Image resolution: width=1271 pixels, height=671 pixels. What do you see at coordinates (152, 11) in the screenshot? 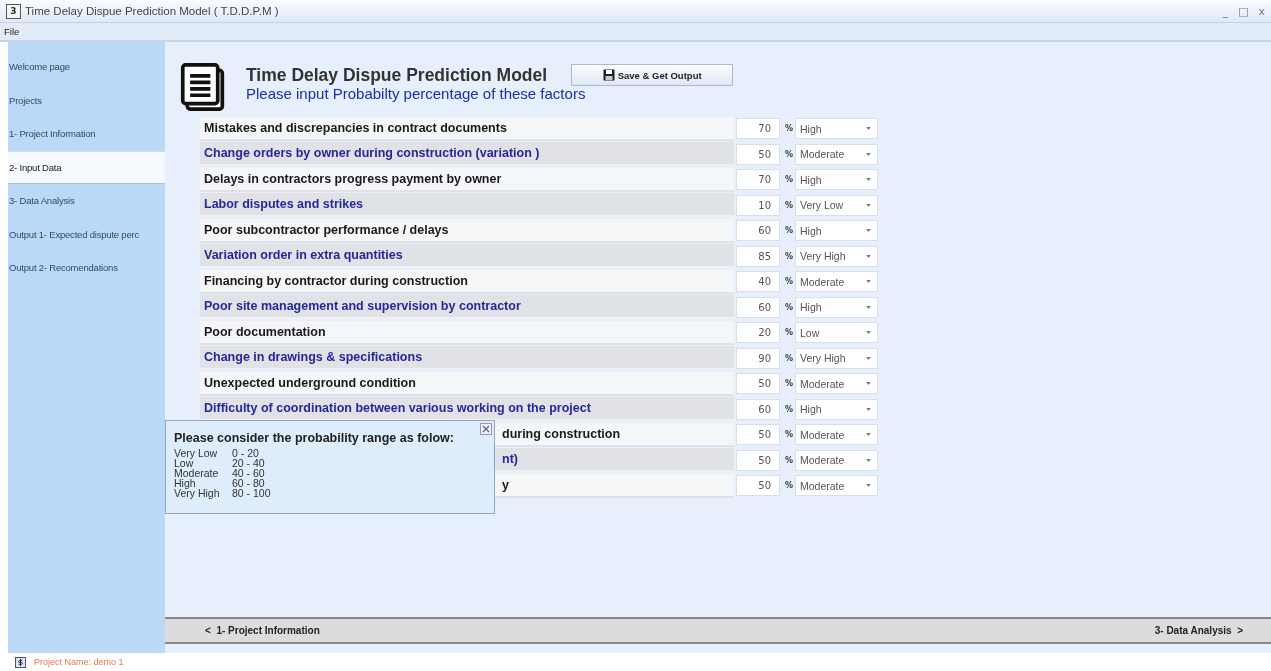
I see `window-title: Time Delay Dispue Prediction Model ( T.D.D.P.M )` at bounding box center [152, 11].